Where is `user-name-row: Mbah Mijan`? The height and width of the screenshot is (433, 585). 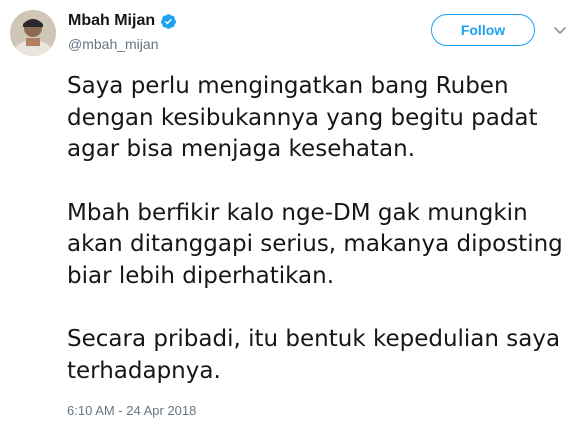
user-name-row: Mbah Mijan is located at coordinates (122, 21).